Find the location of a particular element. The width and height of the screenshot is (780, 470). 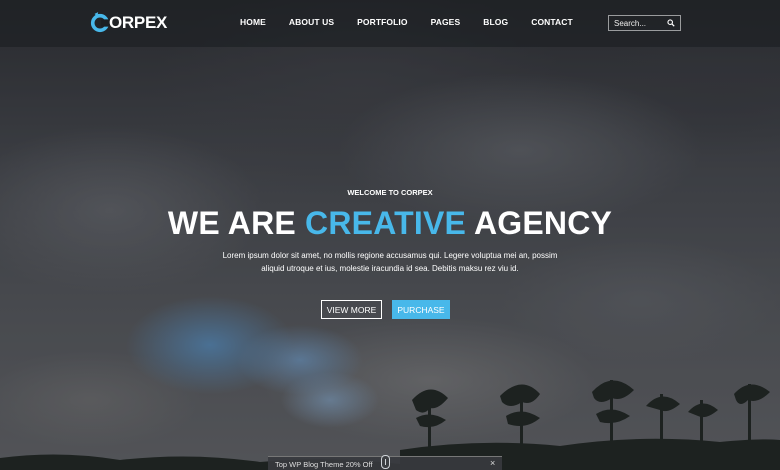

search-icon is located at coordinates (671, 23).